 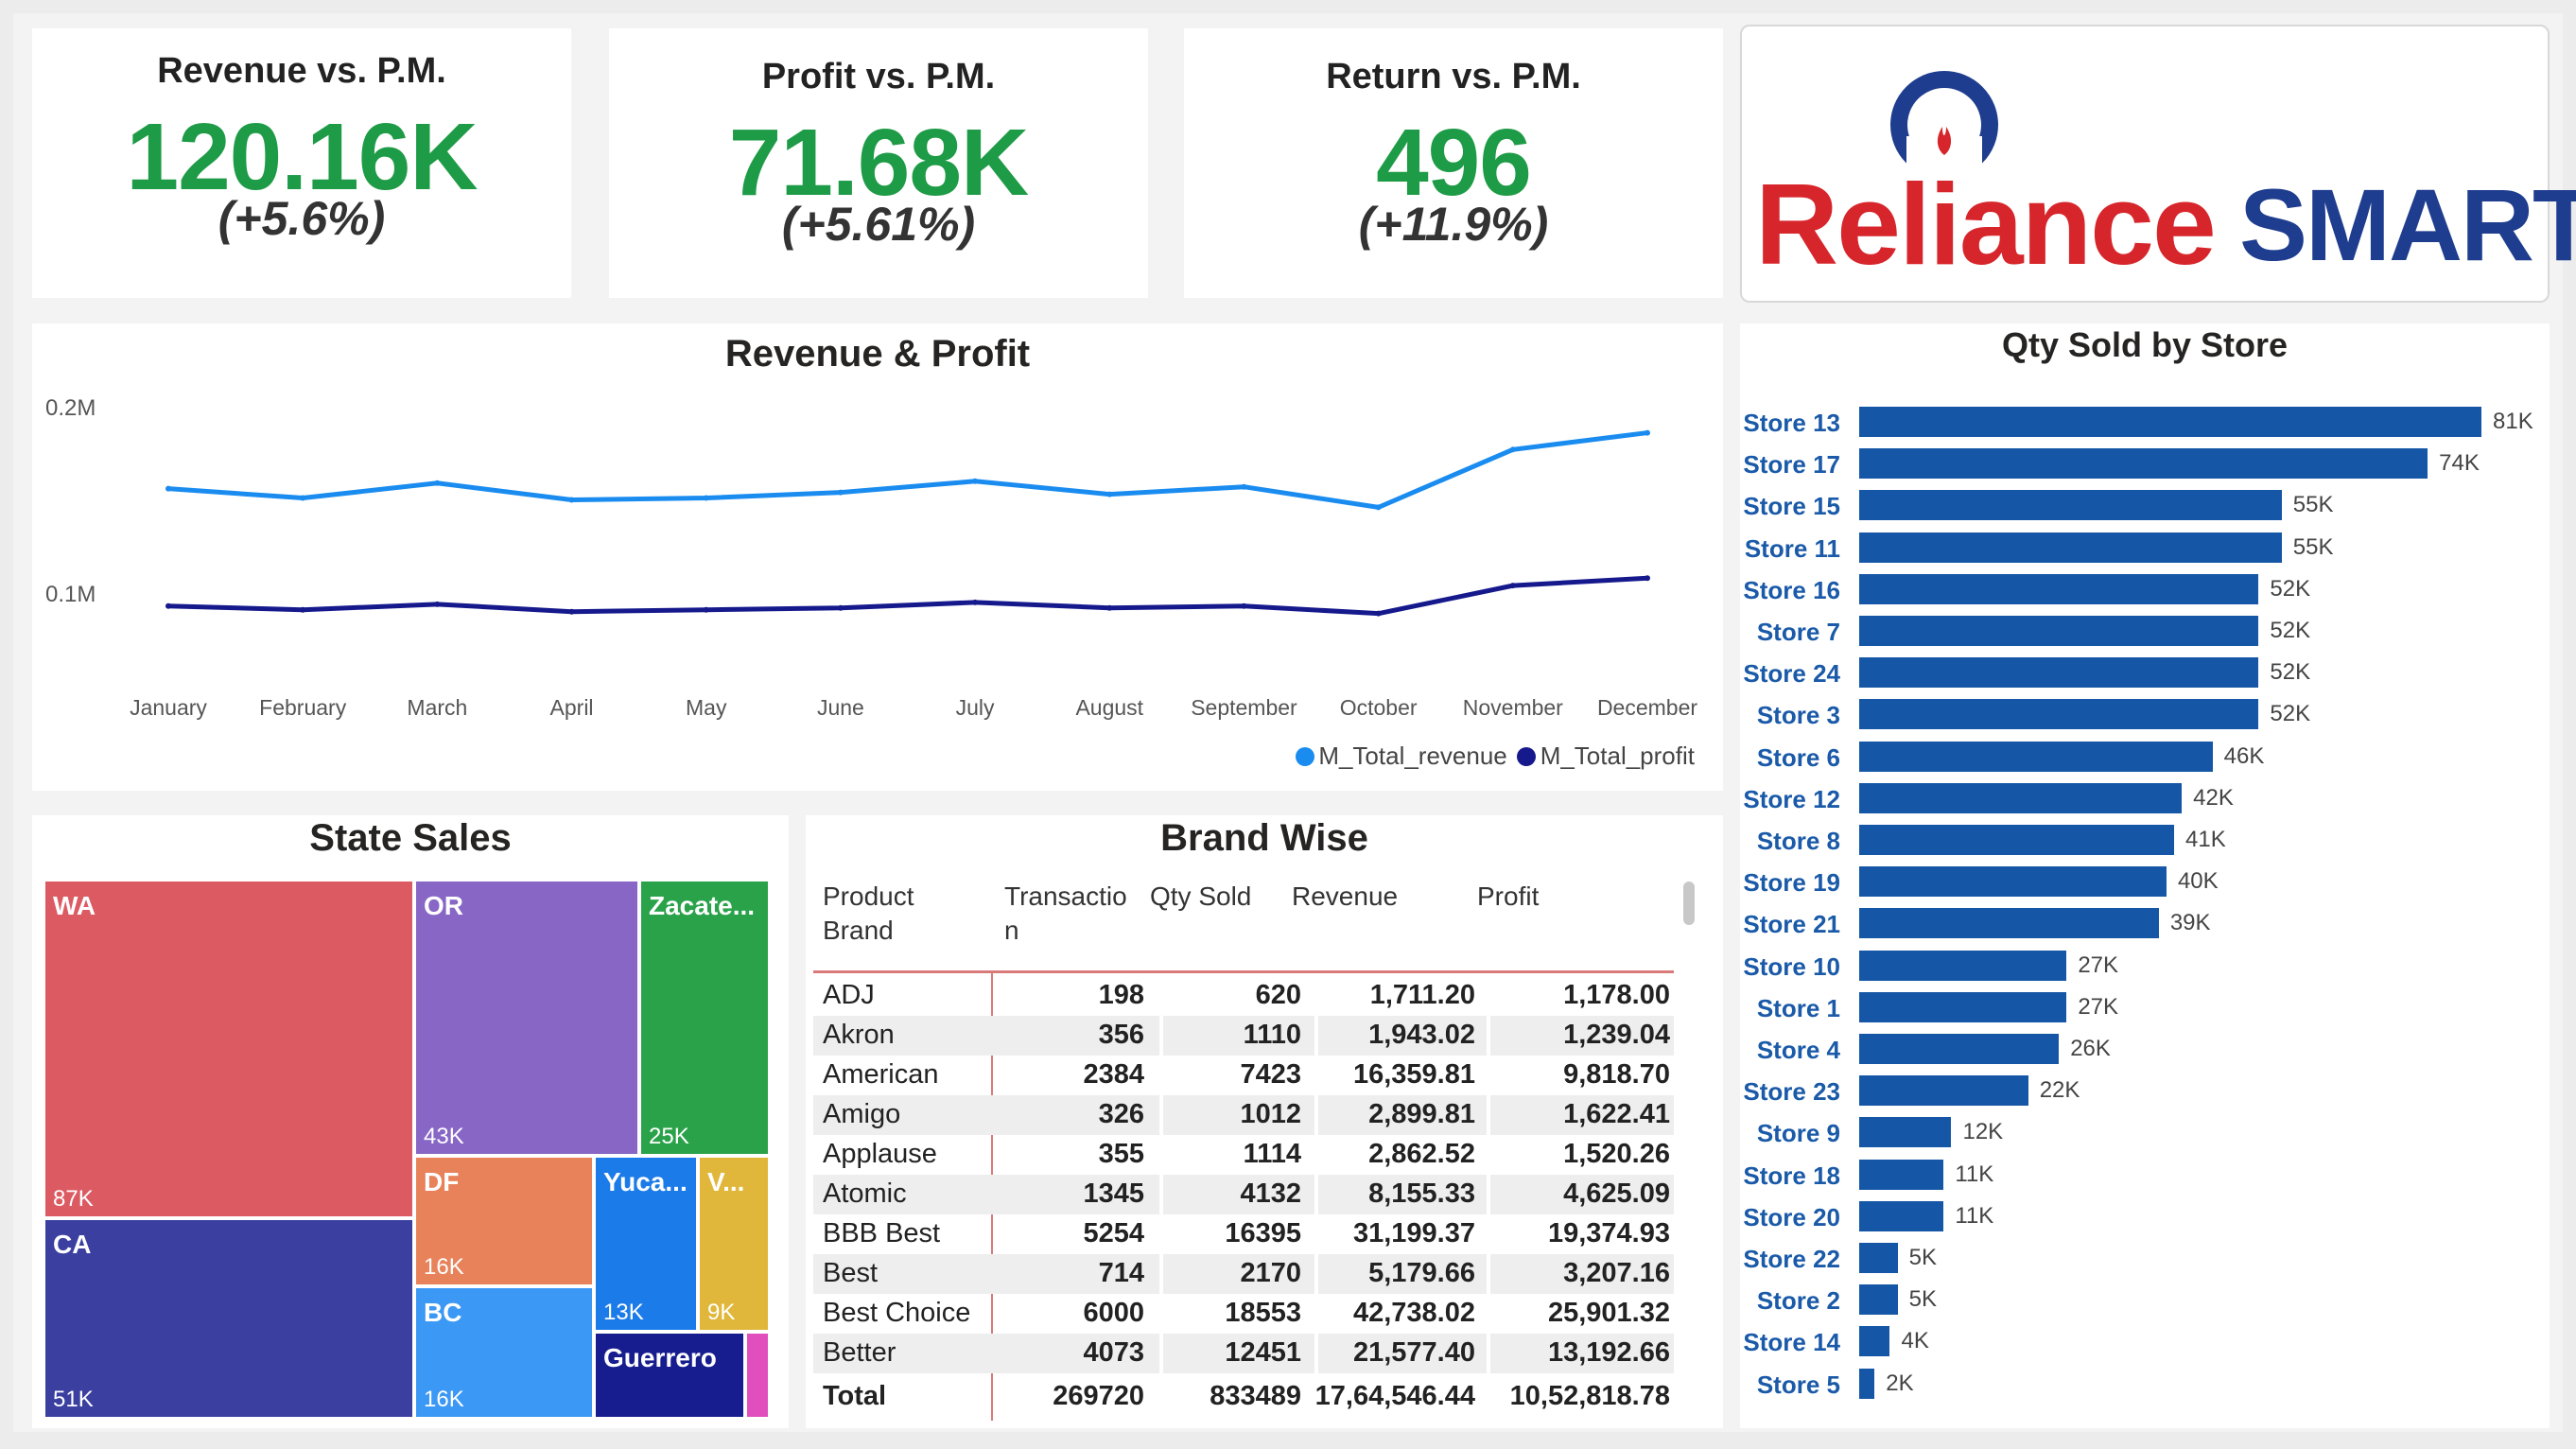 I want to click on store-value-label: 5K, so click(x=1922, y=1257).